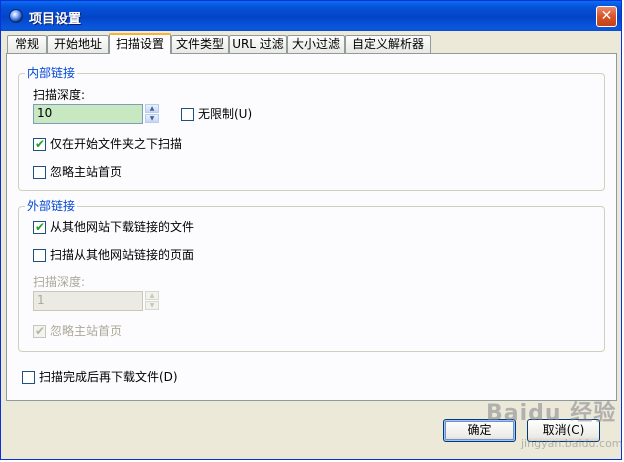 The image size is (624, 462). Describe the element at coordinates (27, 44) in the screenshot. I see `tab-general: 常规` at that location.